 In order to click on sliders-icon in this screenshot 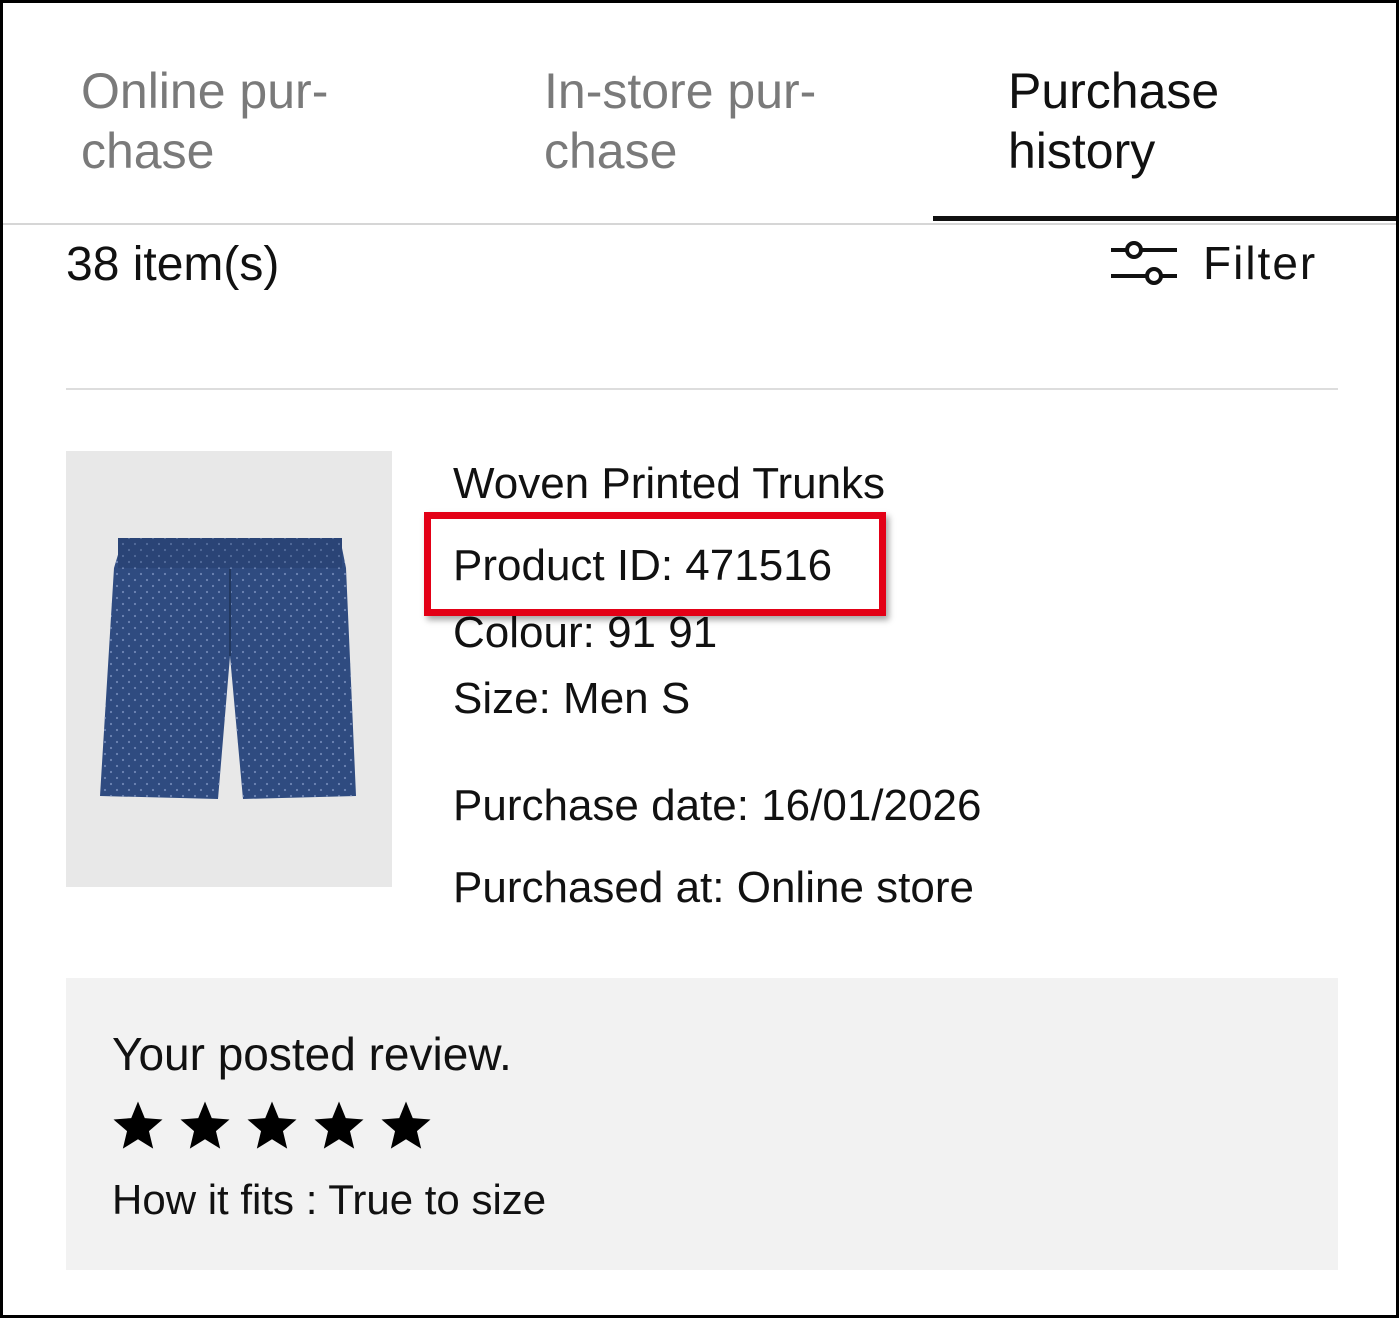, I will do `click(1144, 263)`.